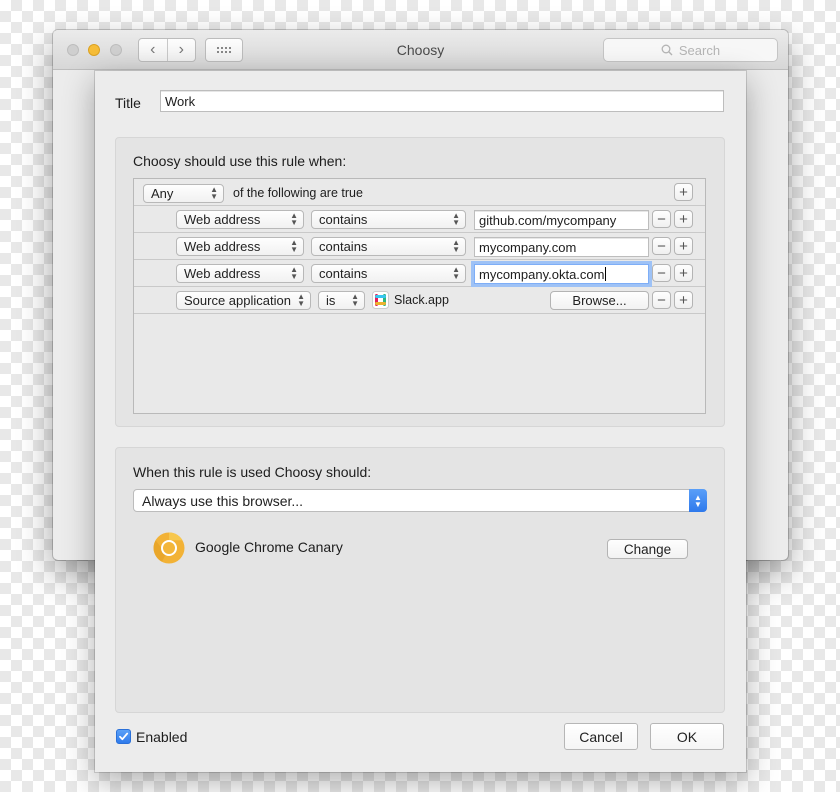 The width and height of the screenshot is (840, 792). I want to click on source-operator-value: is, so click(331, 300).